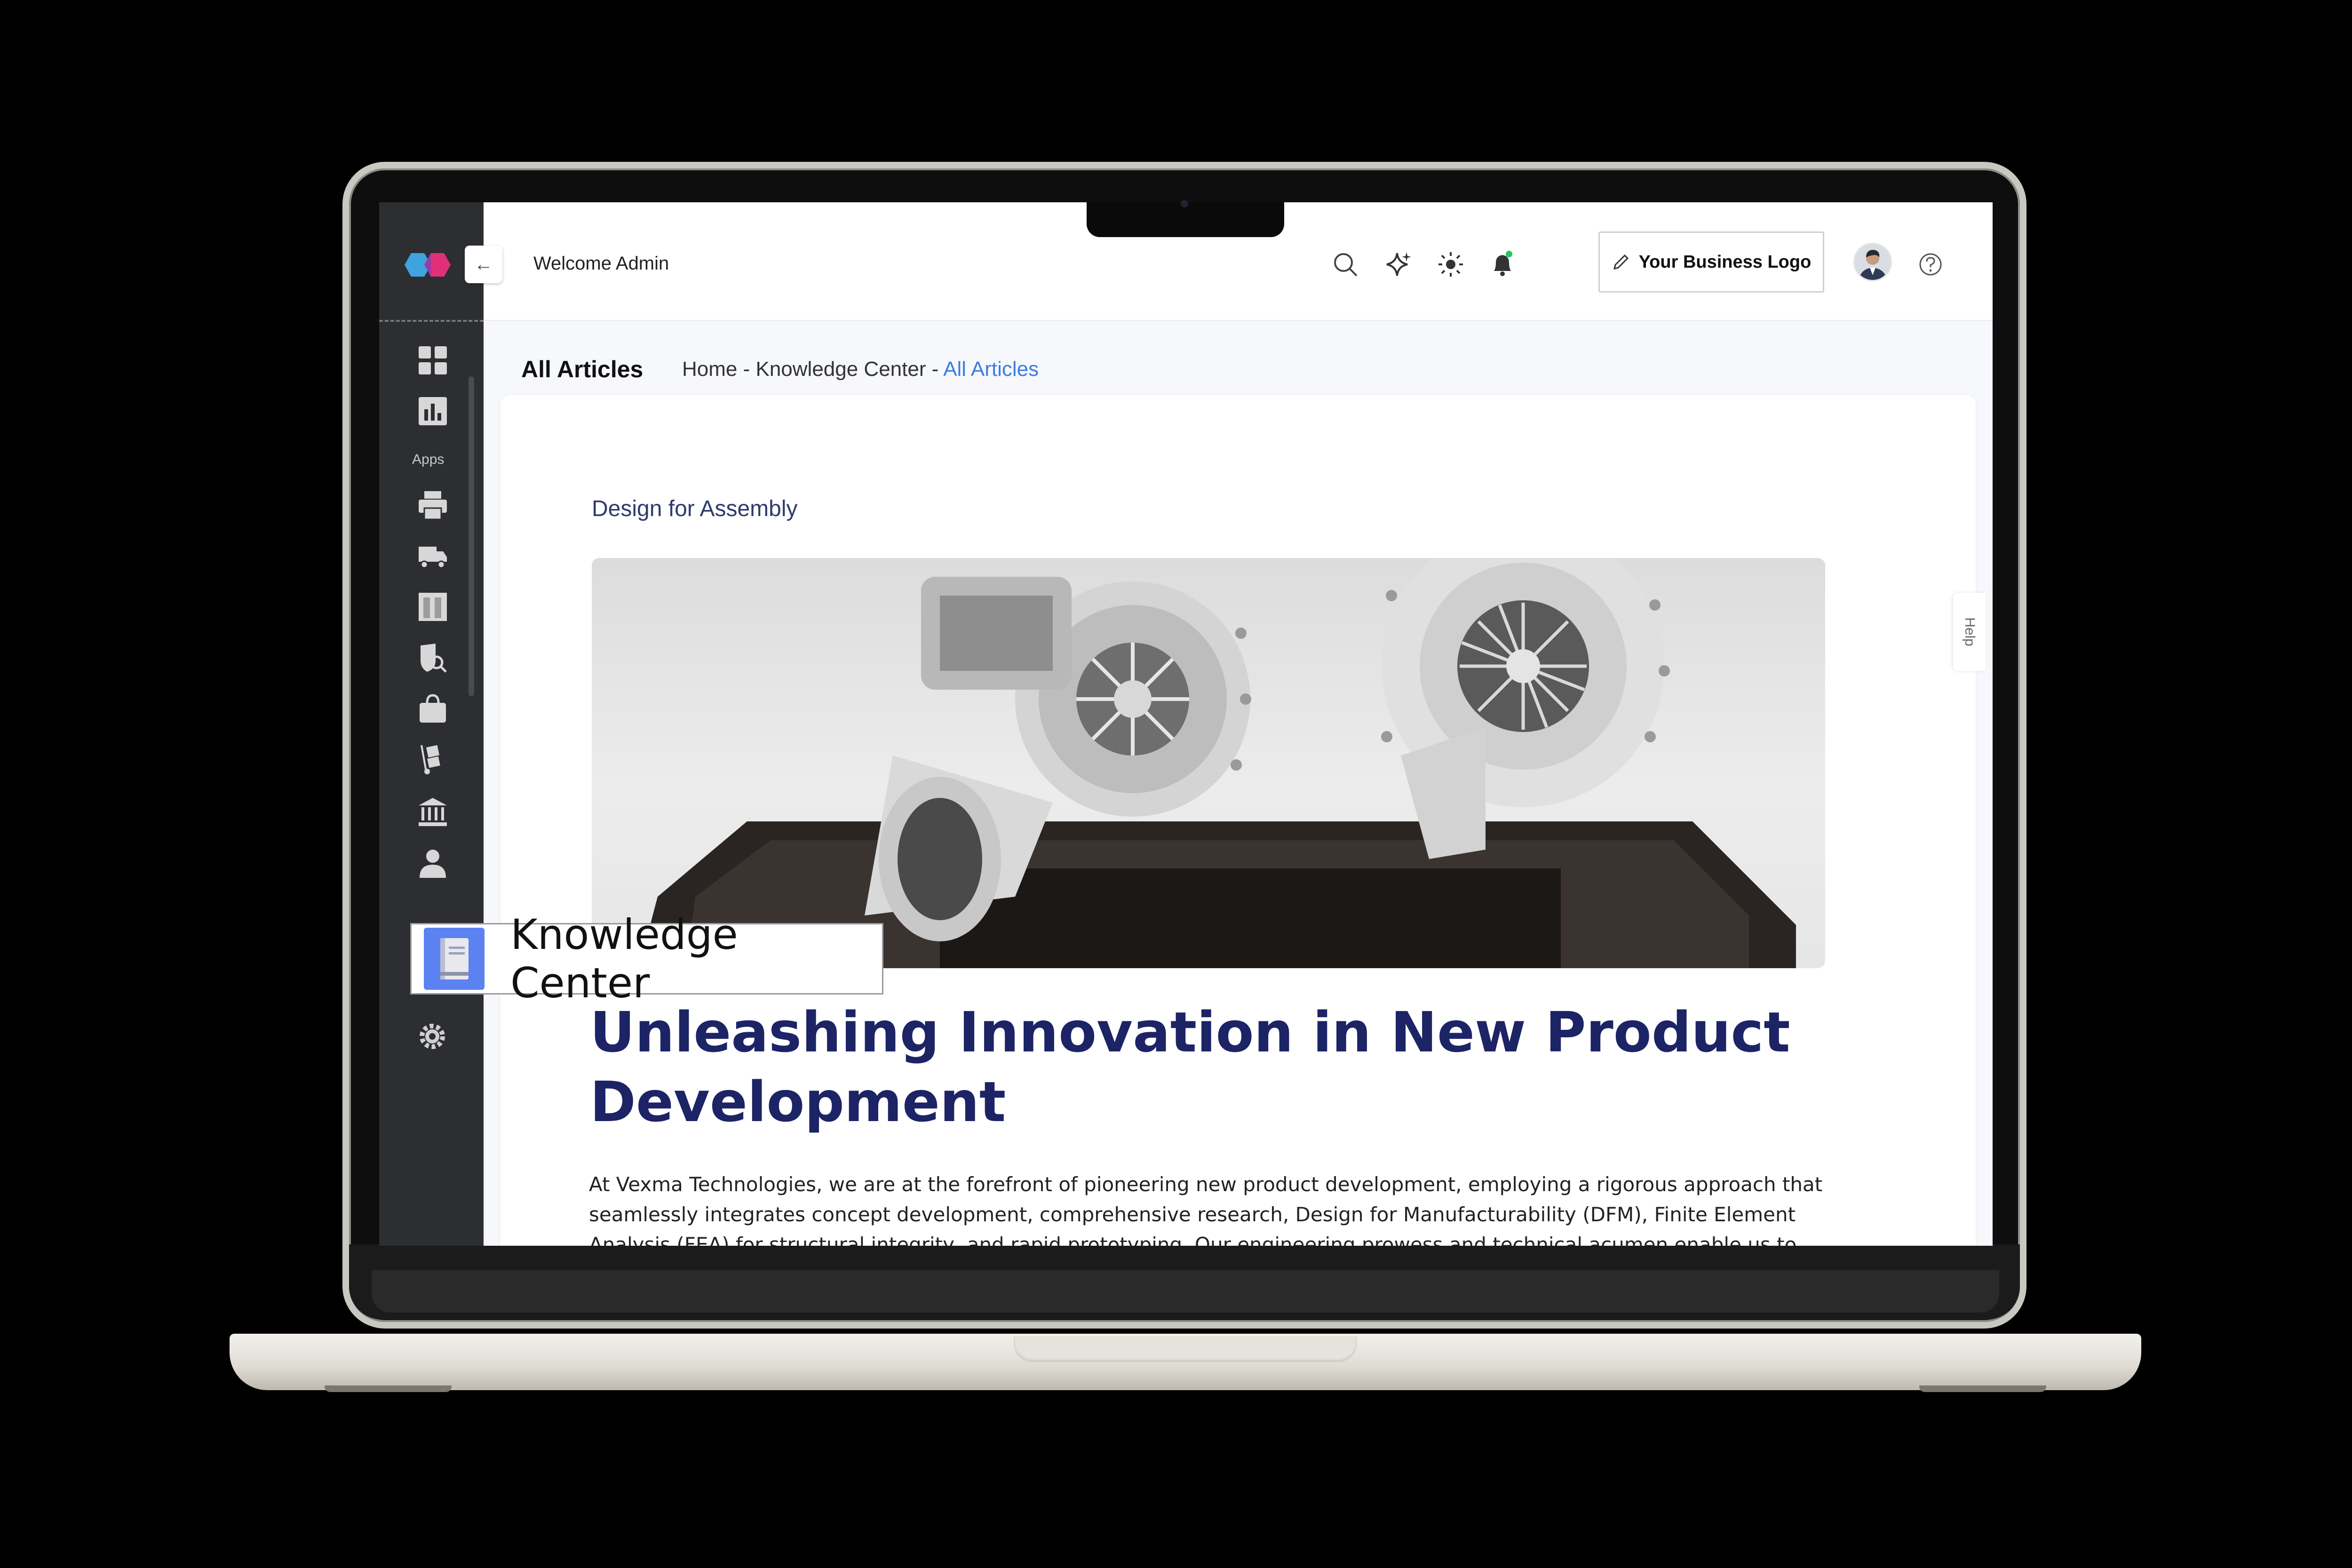 The image size is (2352, 1568). I want to click on breadcrumb-current: All Articles, so click(991, 369).